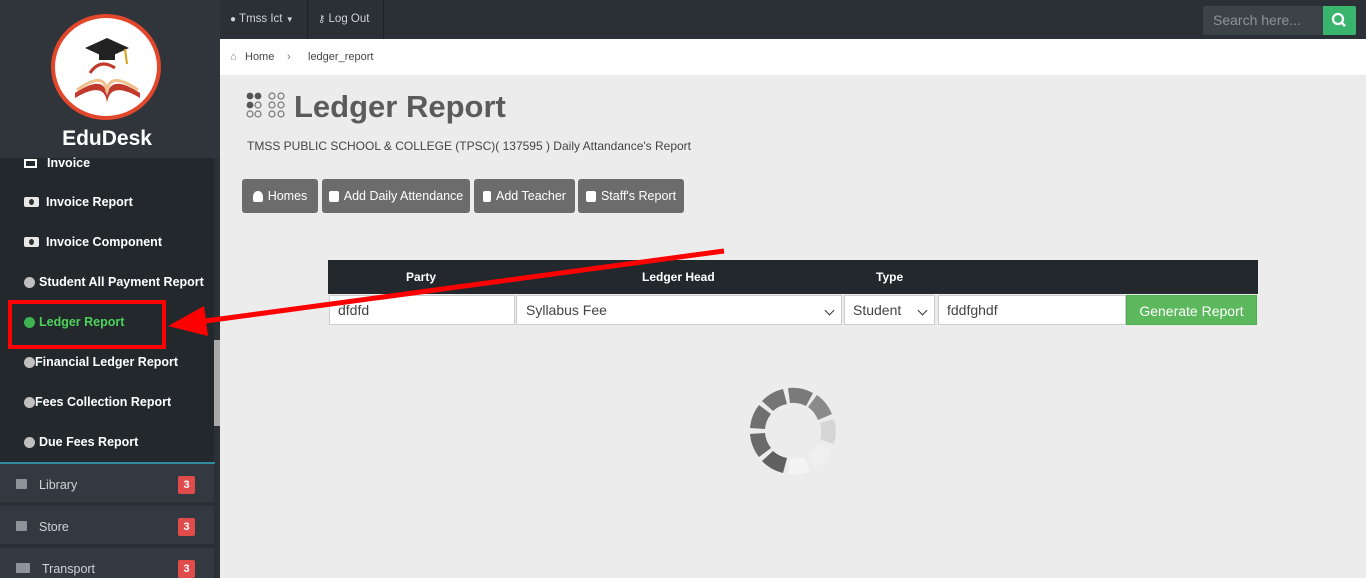 The width and height of the screenshot is (1366, 578). I want to click on dashboard-icon, so click(257, 196).